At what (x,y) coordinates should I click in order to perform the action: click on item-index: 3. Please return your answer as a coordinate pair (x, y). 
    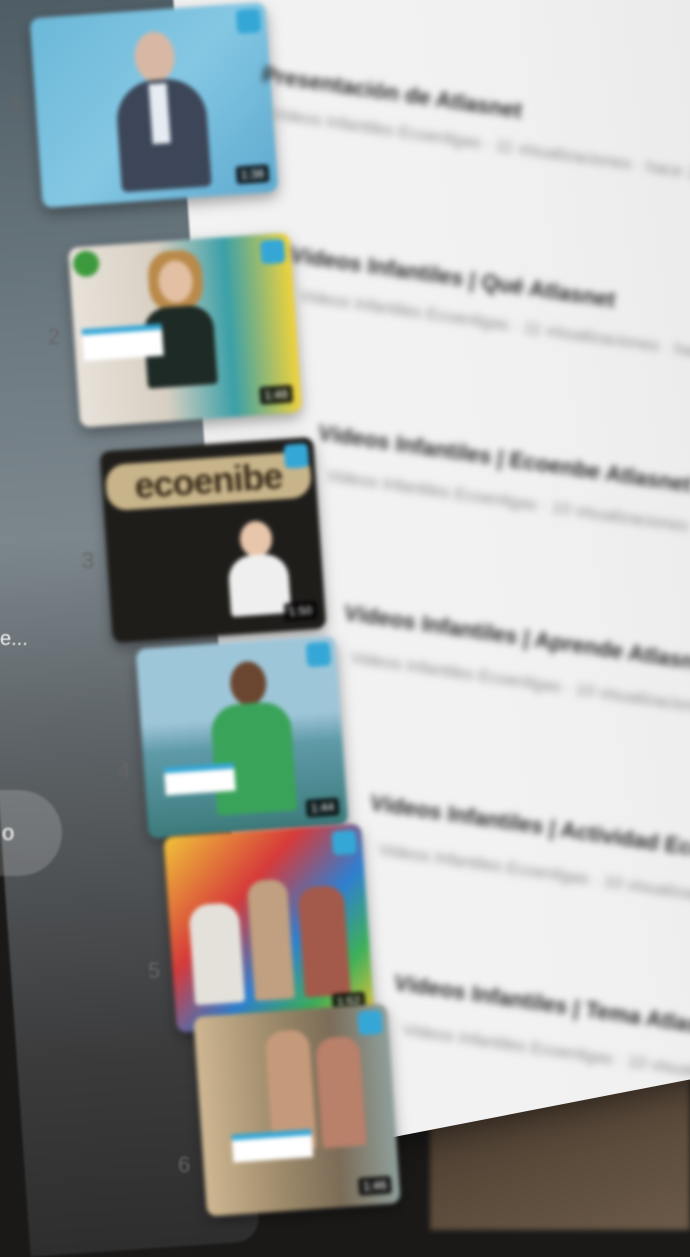
    Looking at the image, I should click on (88, 560).